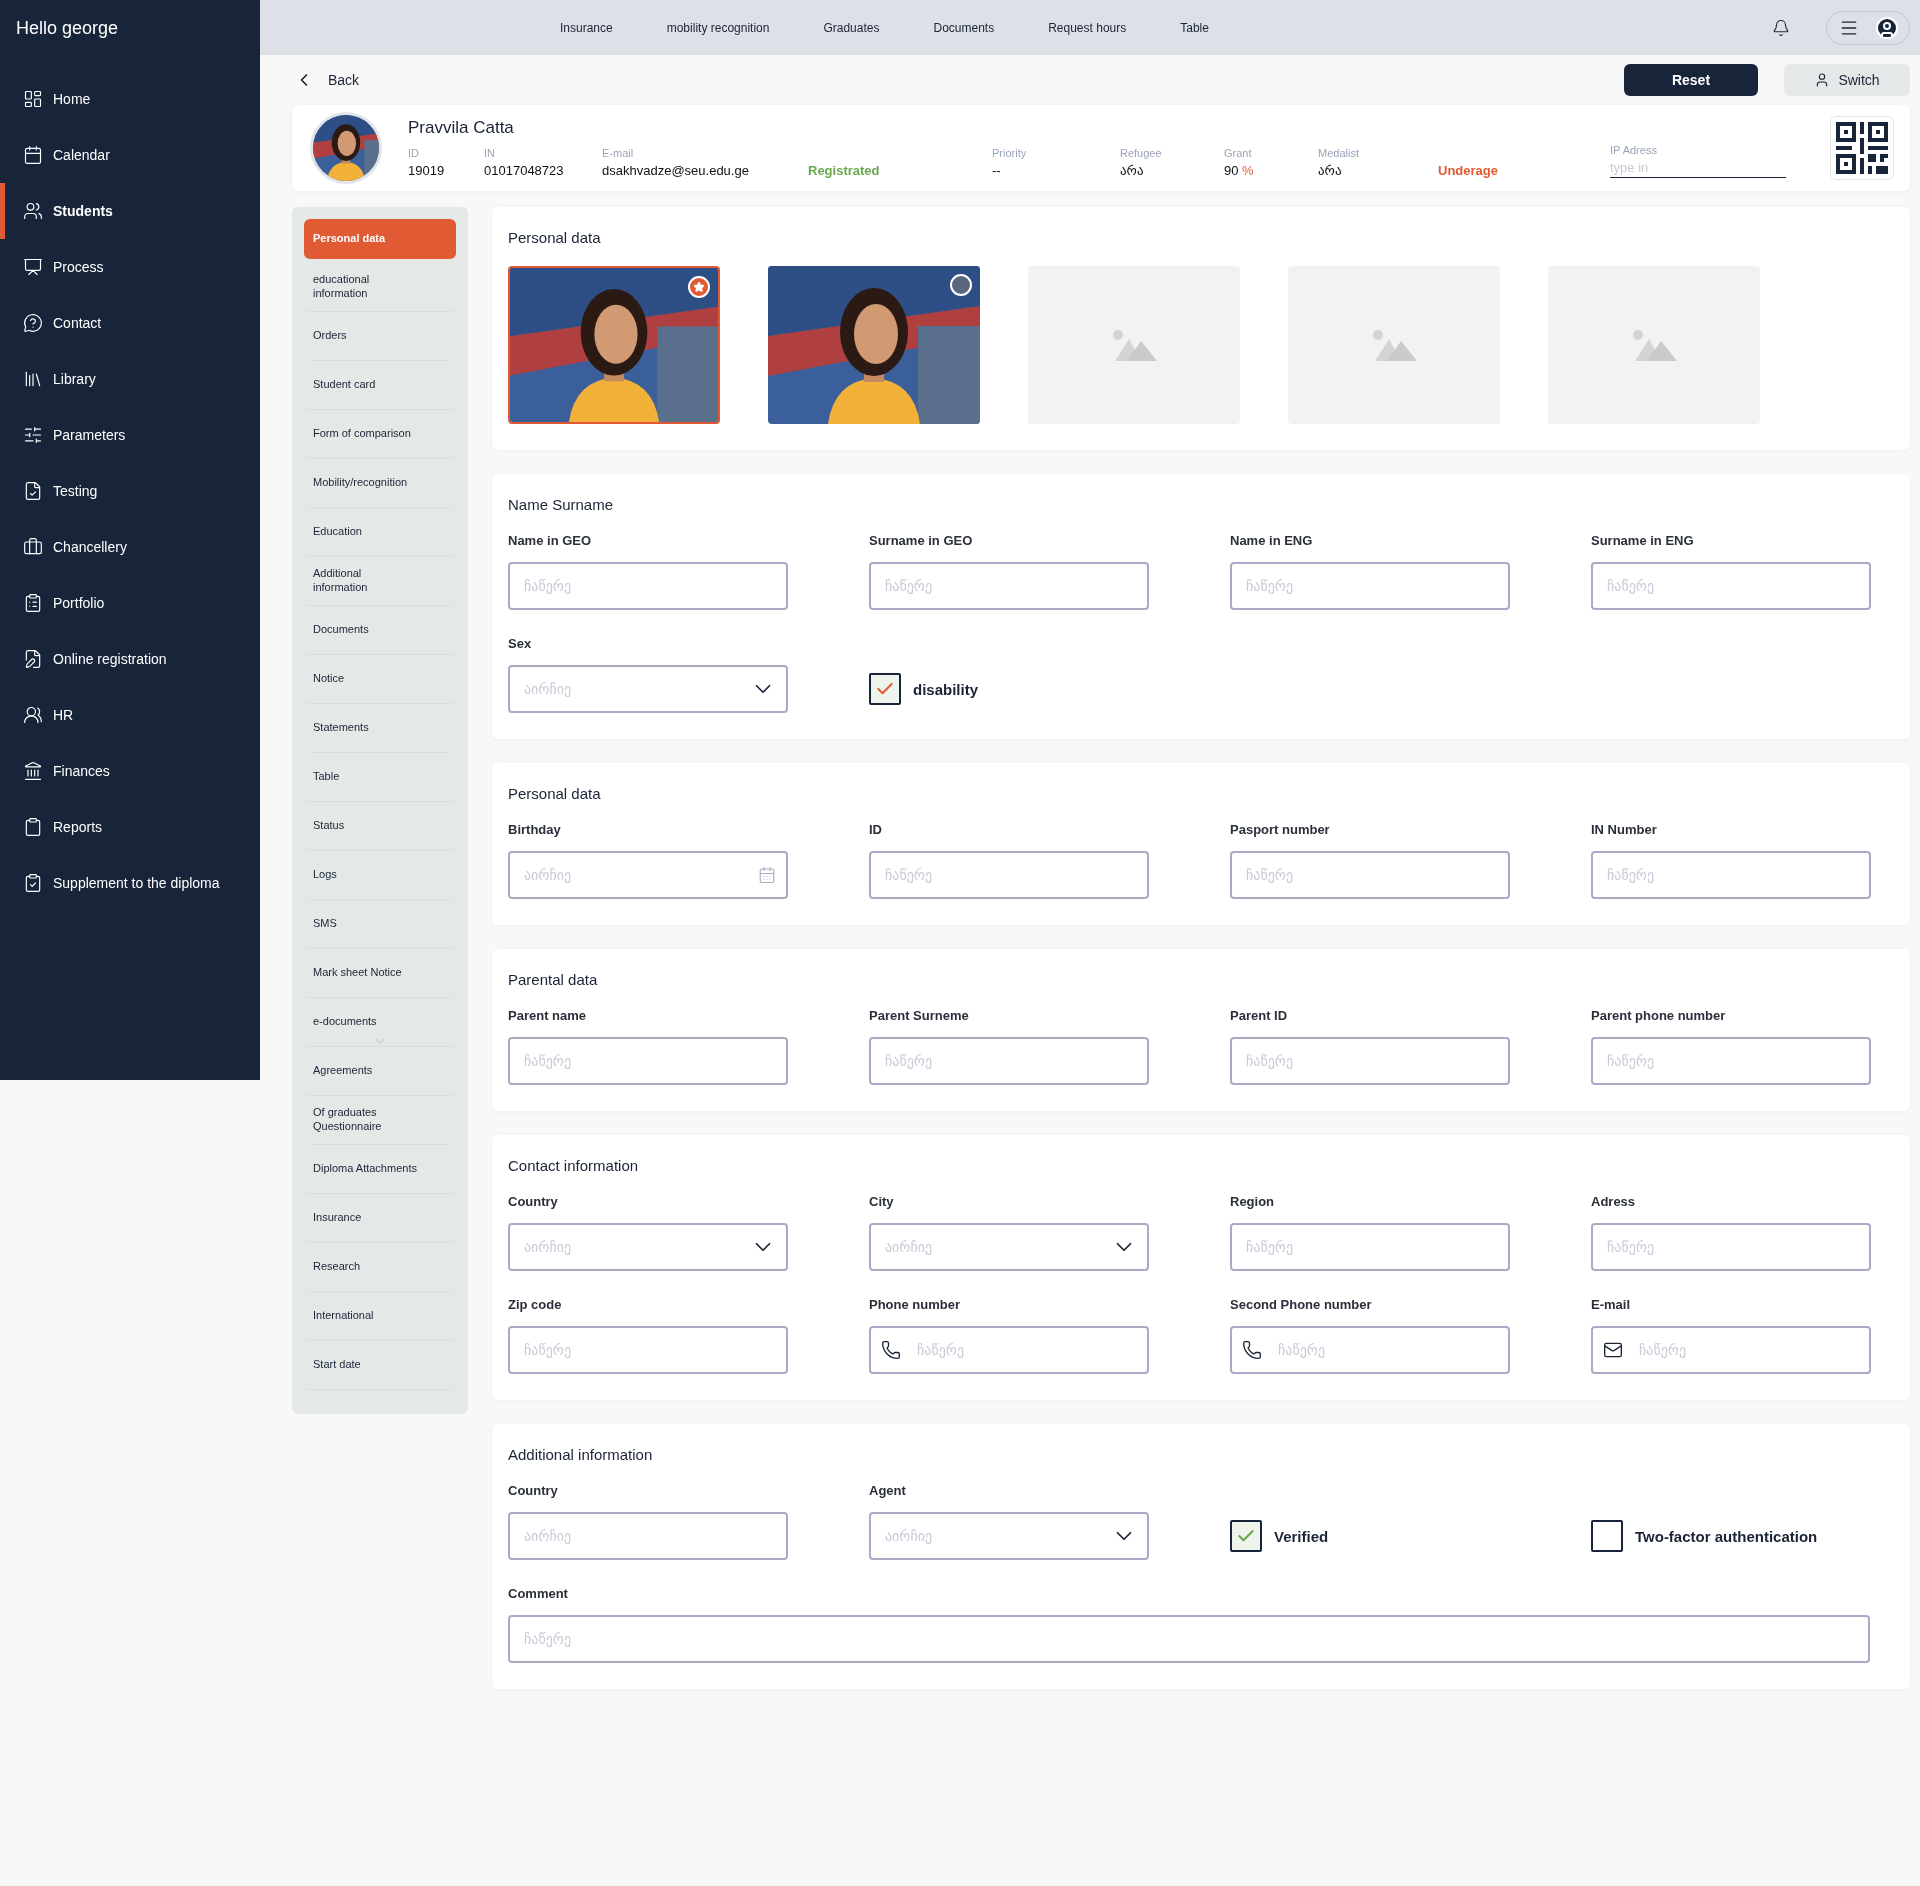 The image size is (1920, 1886). I want to click on back-link: Back, so click(953, 80).